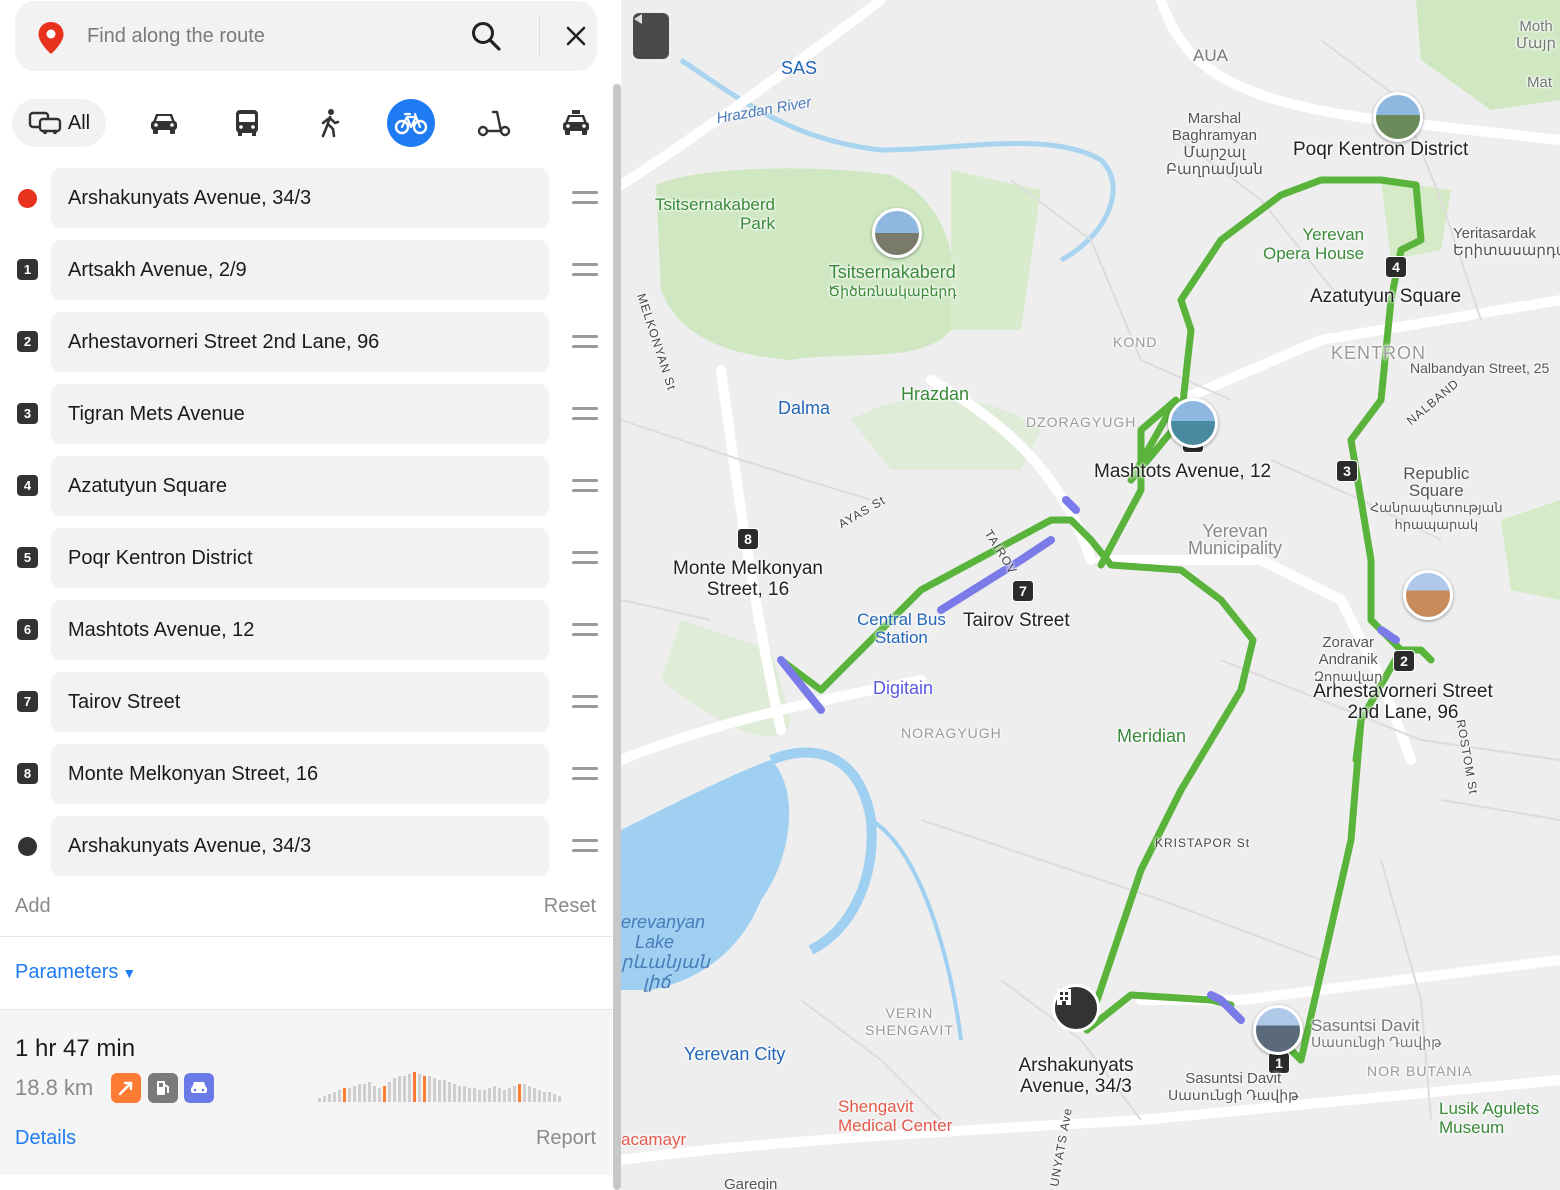 This screenshot has height=1190, width=1560. I want to click on republic-square-photo-pin, so click(1428, 595).